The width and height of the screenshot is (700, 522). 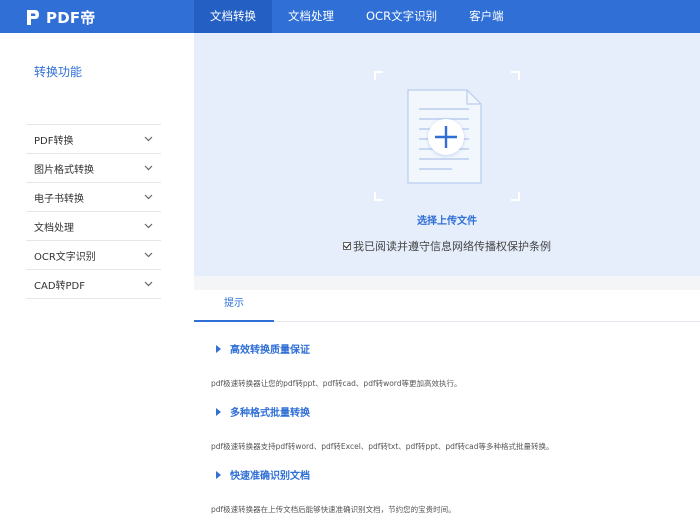 What do you see at coordinates (65, 257) in the screenshot?
I see `sidebar-item-label: OCR文字识别` at bounding box center [65, 257].